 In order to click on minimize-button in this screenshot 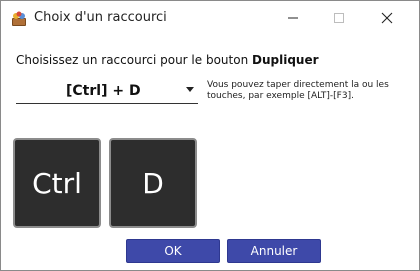, I will do `click(293, 18)`.